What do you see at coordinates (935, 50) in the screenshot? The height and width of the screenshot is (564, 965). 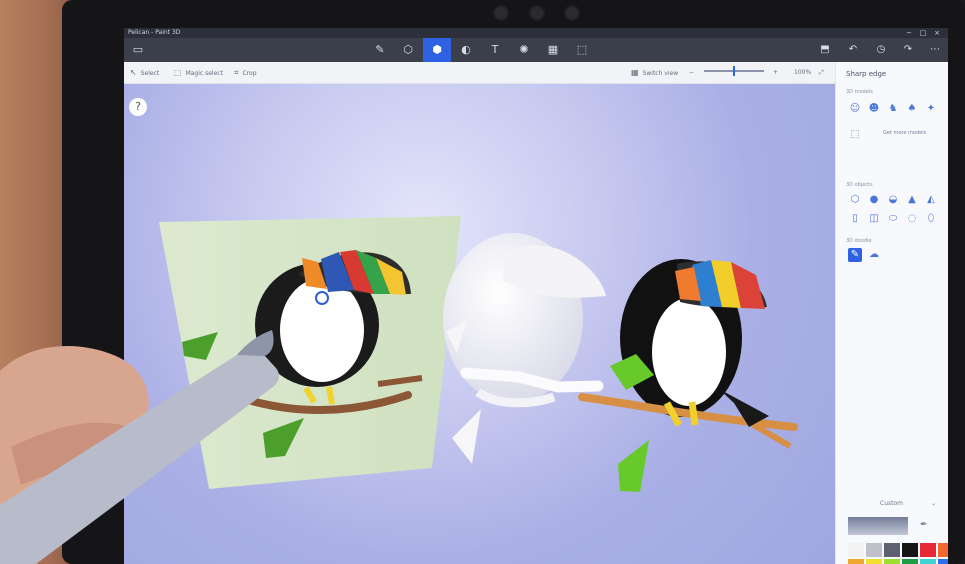 I see `more-options-icon: ⋯` at bounding box center [935, 50].